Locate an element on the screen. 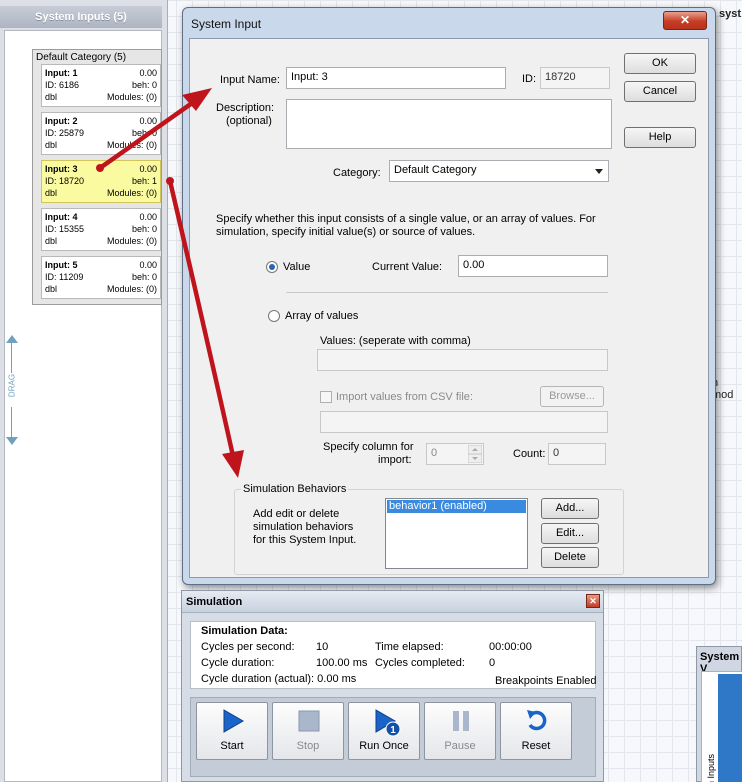  svg-text: 1 is located at coordinates (393, 730).